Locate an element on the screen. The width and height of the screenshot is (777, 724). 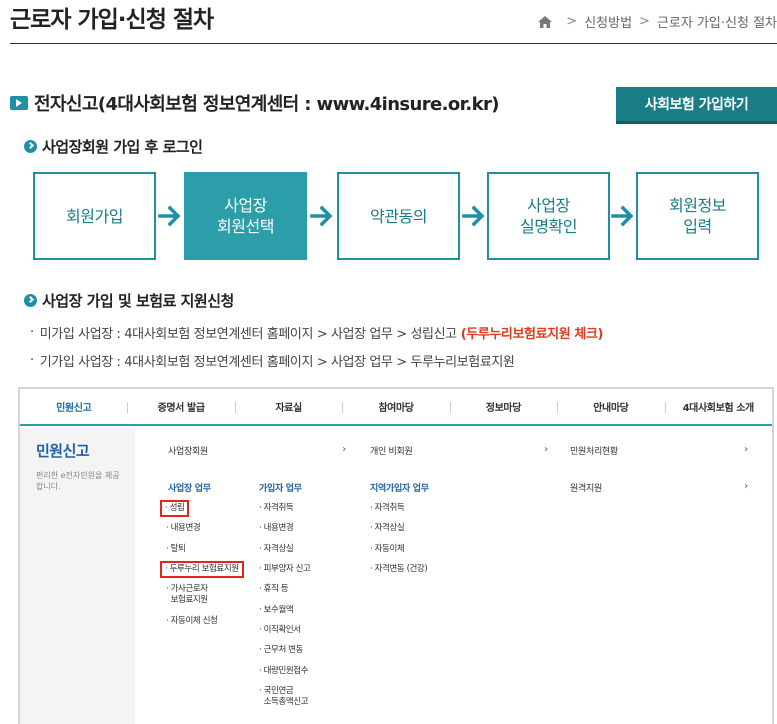
item-leave: · 휴직 등 is located at coordinates (274, 589).